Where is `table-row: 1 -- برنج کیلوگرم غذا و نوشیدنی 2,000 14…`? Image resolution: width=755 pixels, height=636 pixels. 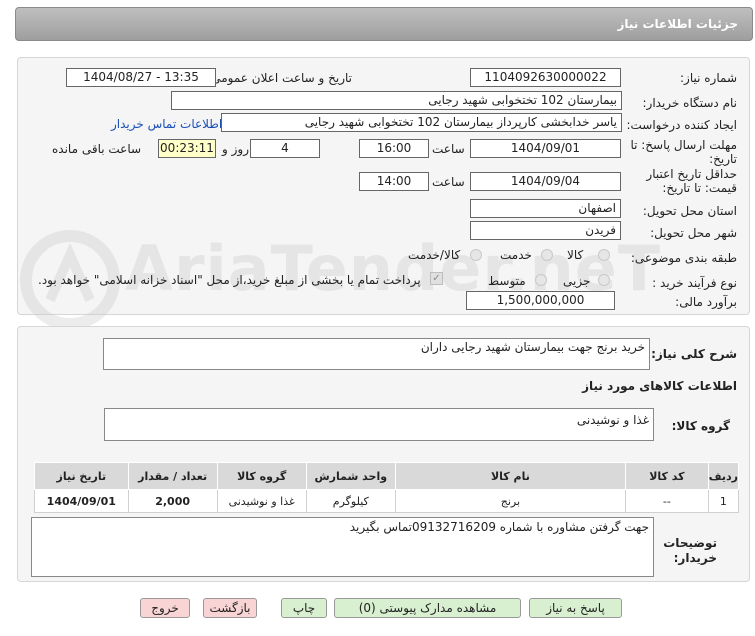
table-row: 1 -- برنج کیلوگرم غذا و نوشیدنی 2,000 14… is located at coordinates (387, 501).